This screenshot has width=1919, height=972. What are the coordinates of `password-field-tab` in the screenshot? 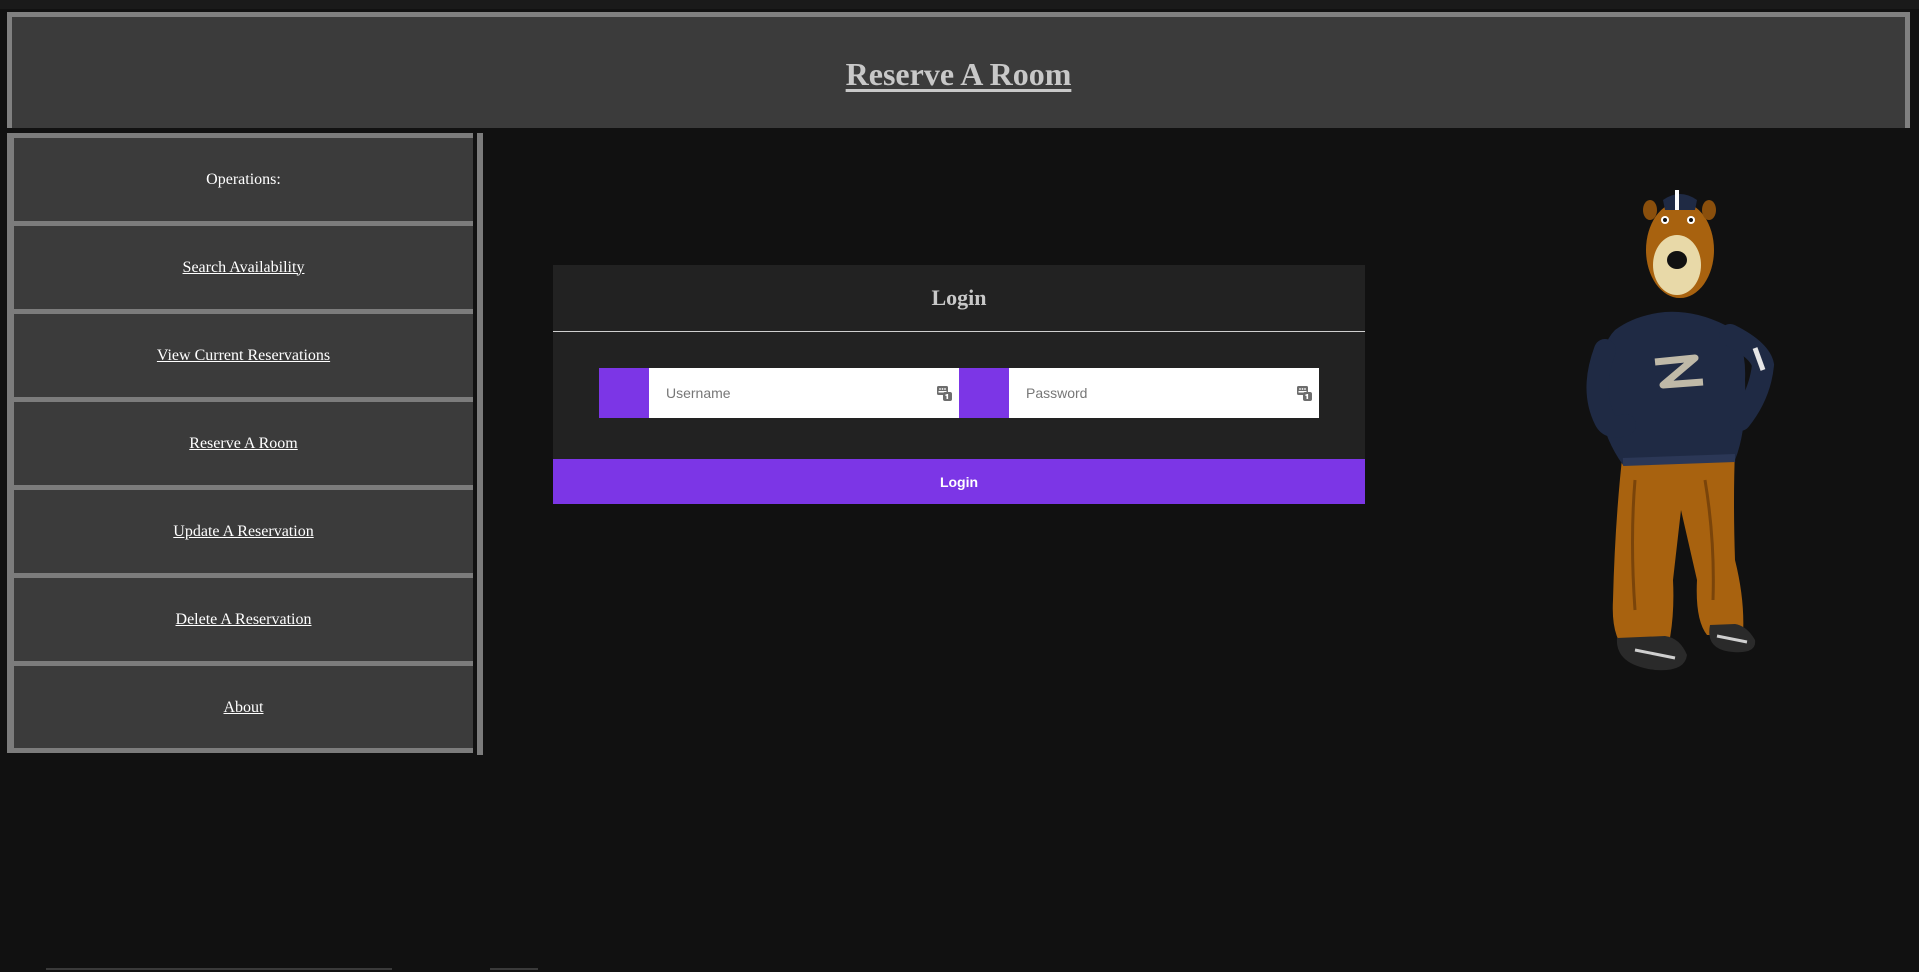 It's located at (984, 393).